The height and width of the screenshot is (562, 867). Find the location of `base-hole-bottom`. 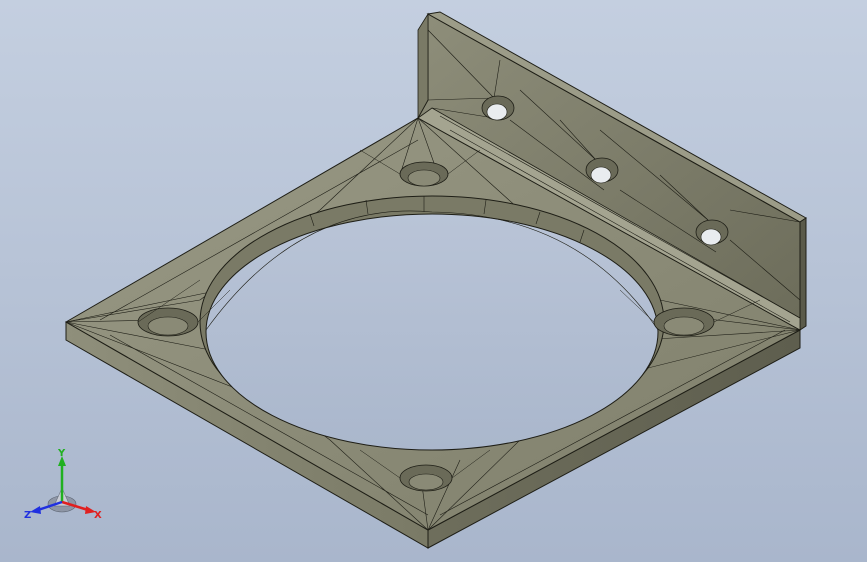

base-hole-bottom is located at coordinates (426, 478).